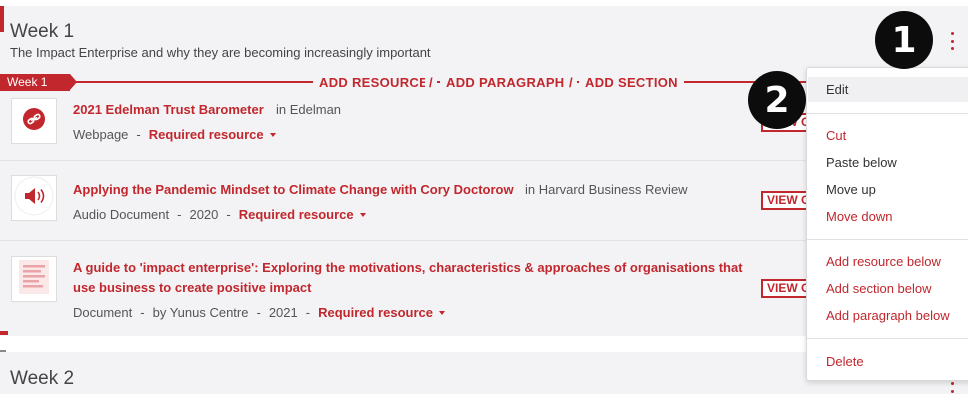  Describe the element at coordinates (38, 82) in the screenshot. I see `week-tag: Week 1` at that location.